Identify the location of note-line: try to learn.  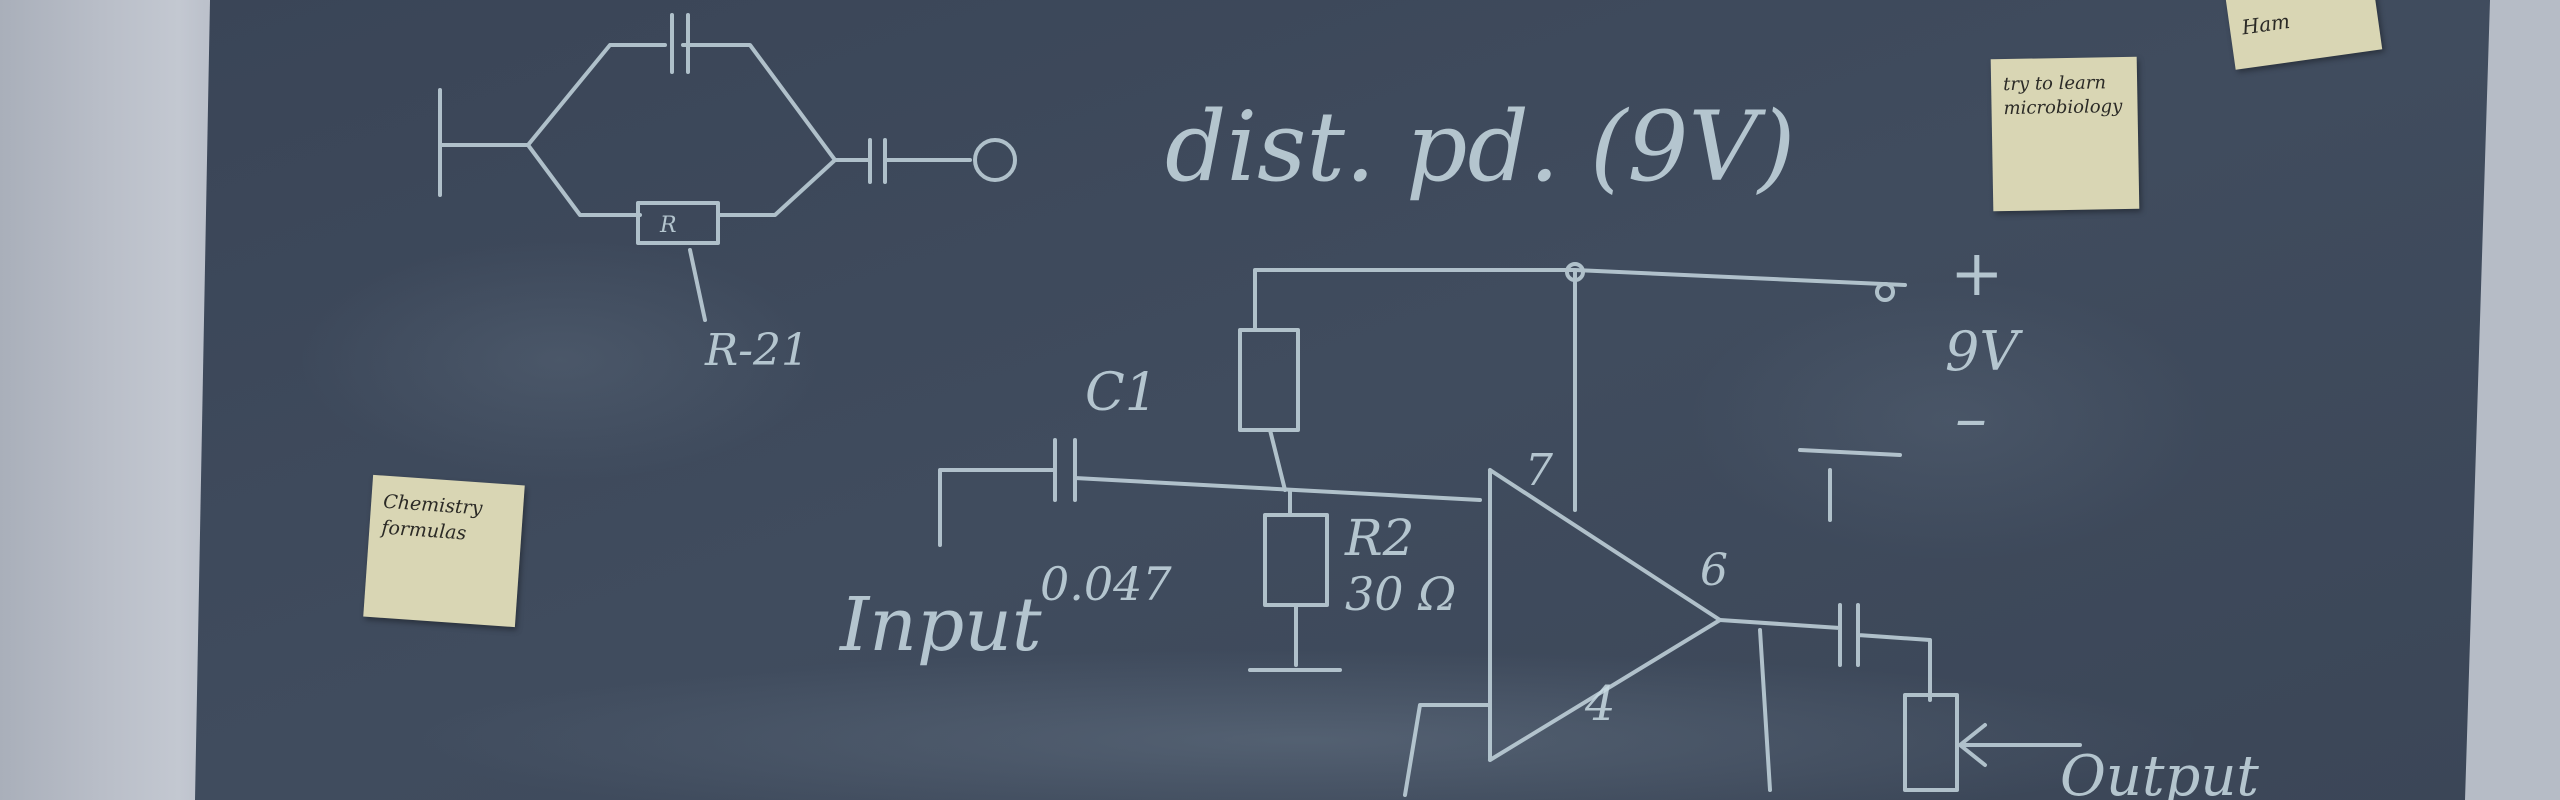
(2054, 84).